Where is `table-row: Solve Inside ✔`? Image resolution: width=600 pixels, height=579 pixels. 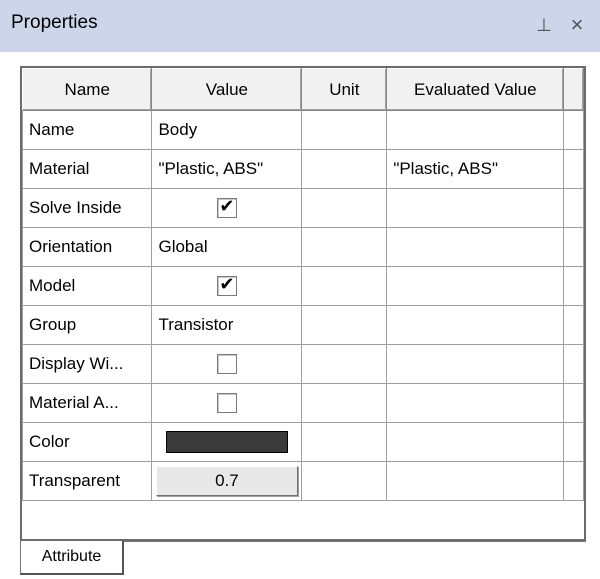
table-row: Solve Inside ✔ is located at coordinates (302, 208).